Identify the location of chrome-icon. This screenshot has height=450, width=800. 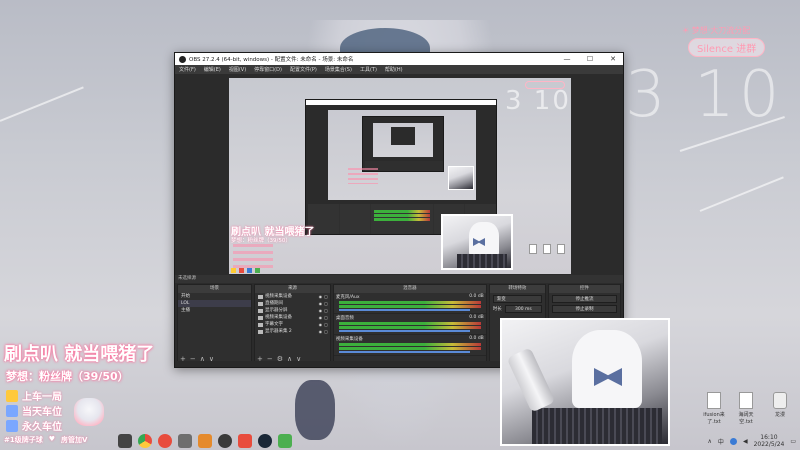
(145, 441).